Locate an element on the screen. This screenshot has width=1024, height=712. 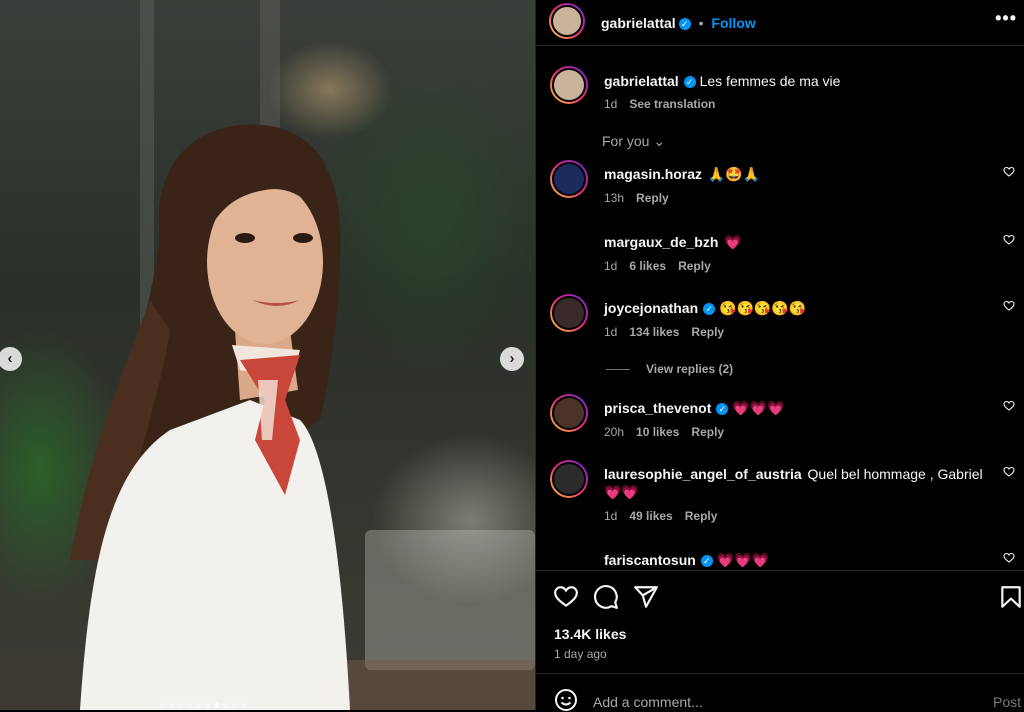
share-icon is located at coordinates (646, 597).